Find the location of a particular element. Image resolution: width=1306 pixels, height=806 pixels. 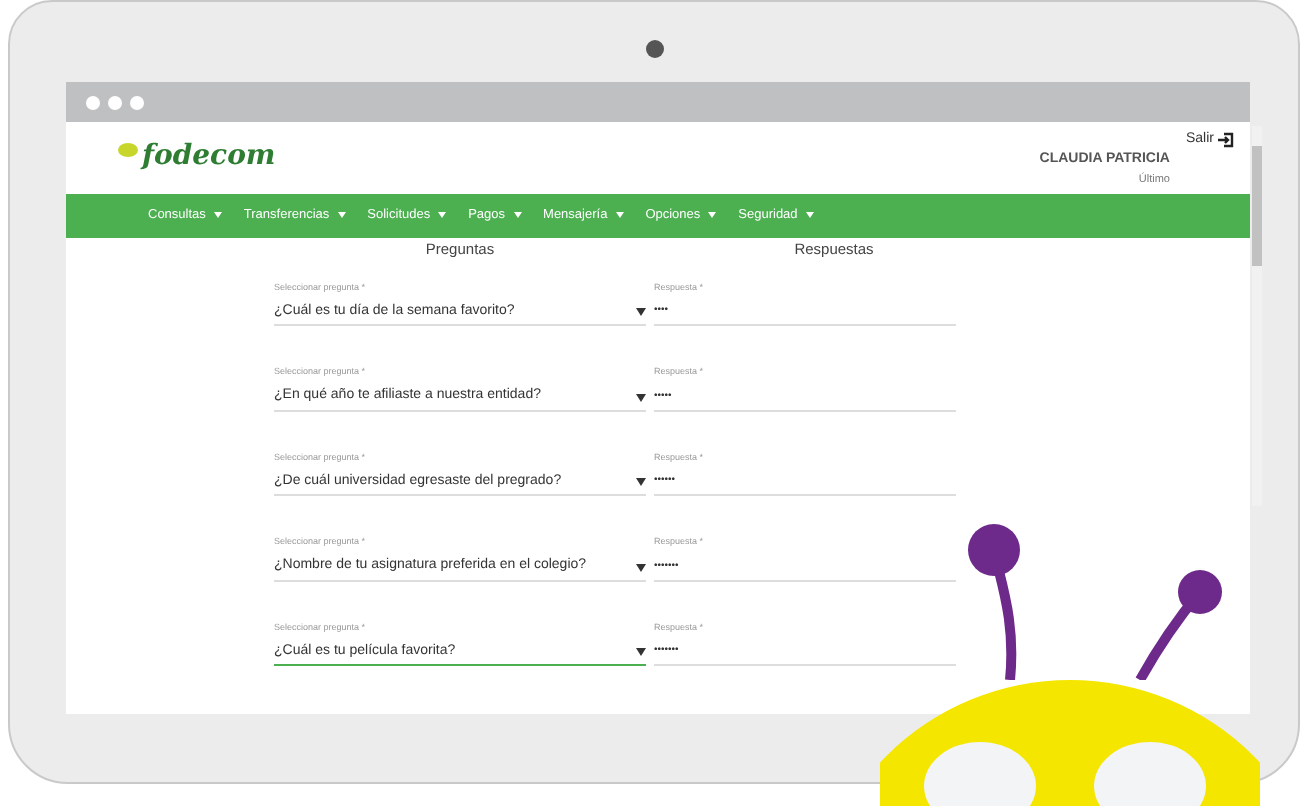

logout-icon is located at coordinates (1226, 140).